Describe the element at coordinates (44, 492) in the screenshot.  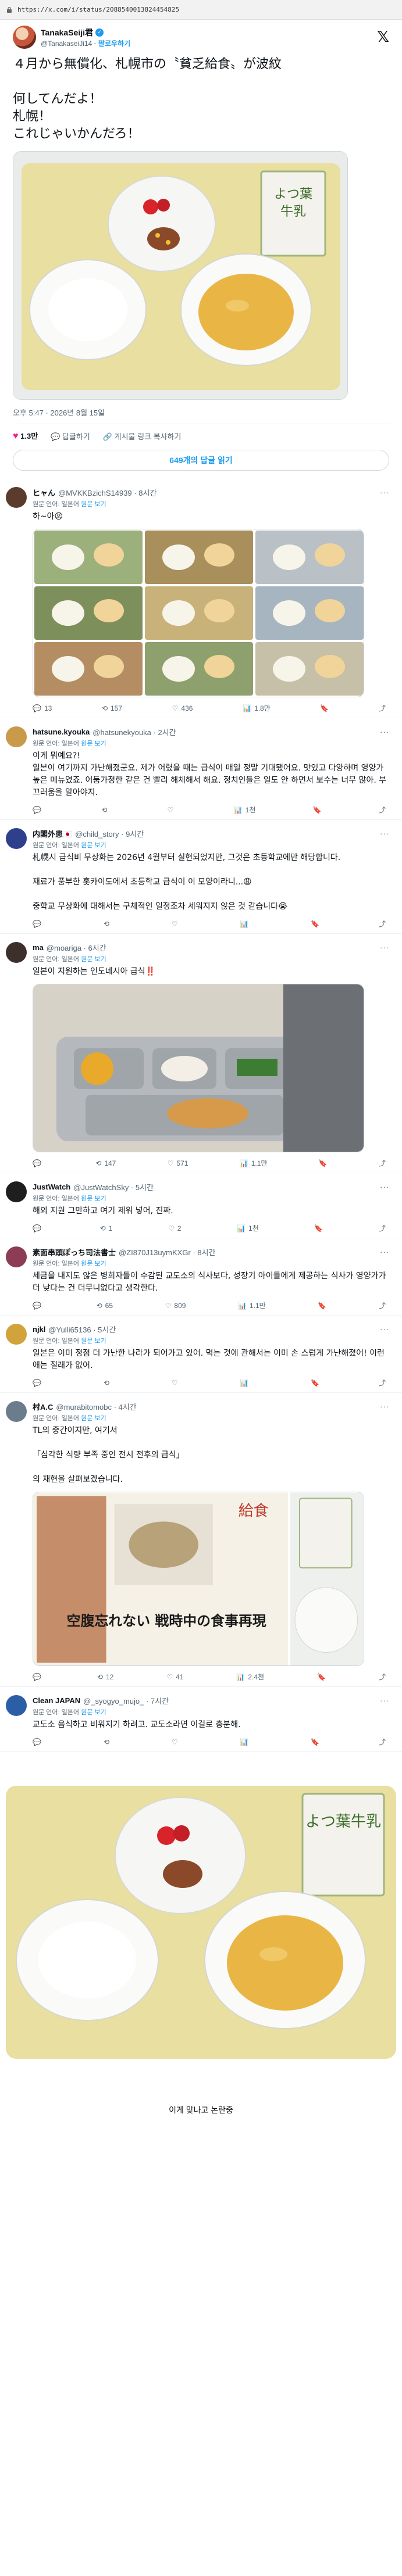
I see `reply-author-name: ヒャん` at that location.